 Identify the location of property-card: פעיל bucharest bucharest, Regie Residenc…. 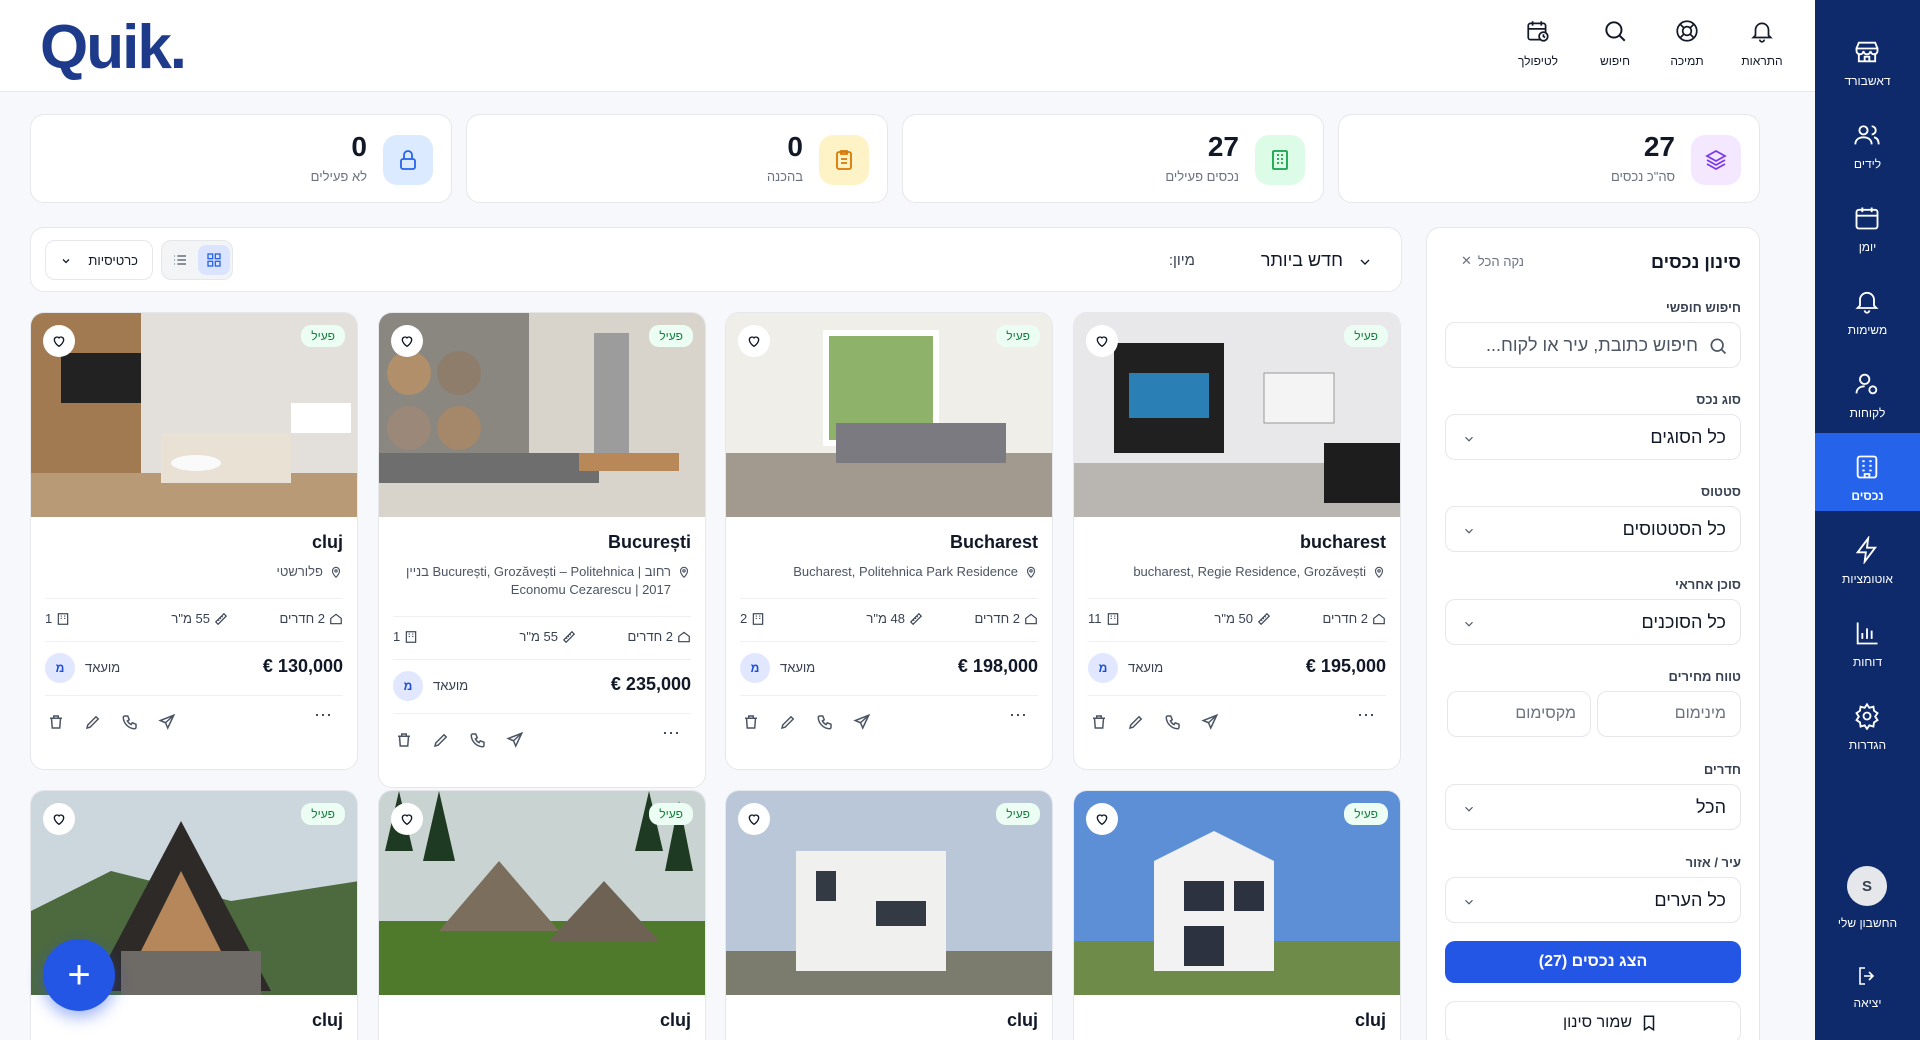
(1237, 541).